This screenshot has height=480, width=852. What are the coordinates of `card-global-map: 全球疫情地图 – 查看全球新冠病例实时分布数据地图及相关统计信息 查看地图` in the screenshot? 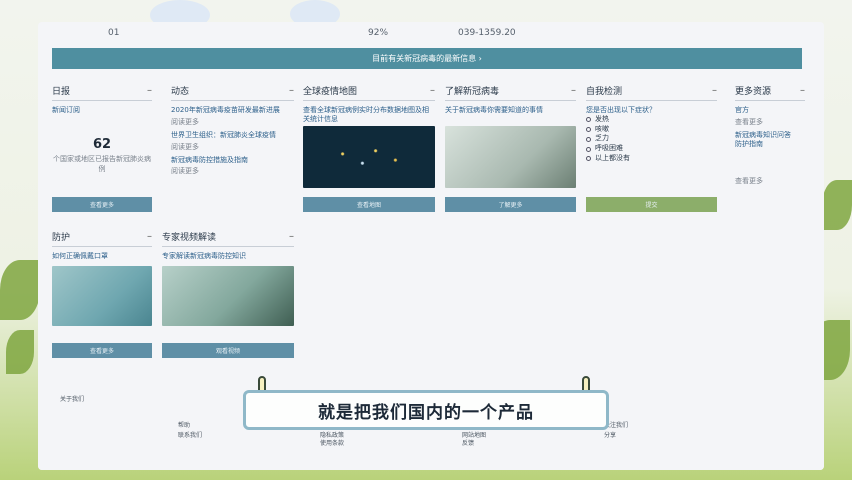 It's located at (369, 149).